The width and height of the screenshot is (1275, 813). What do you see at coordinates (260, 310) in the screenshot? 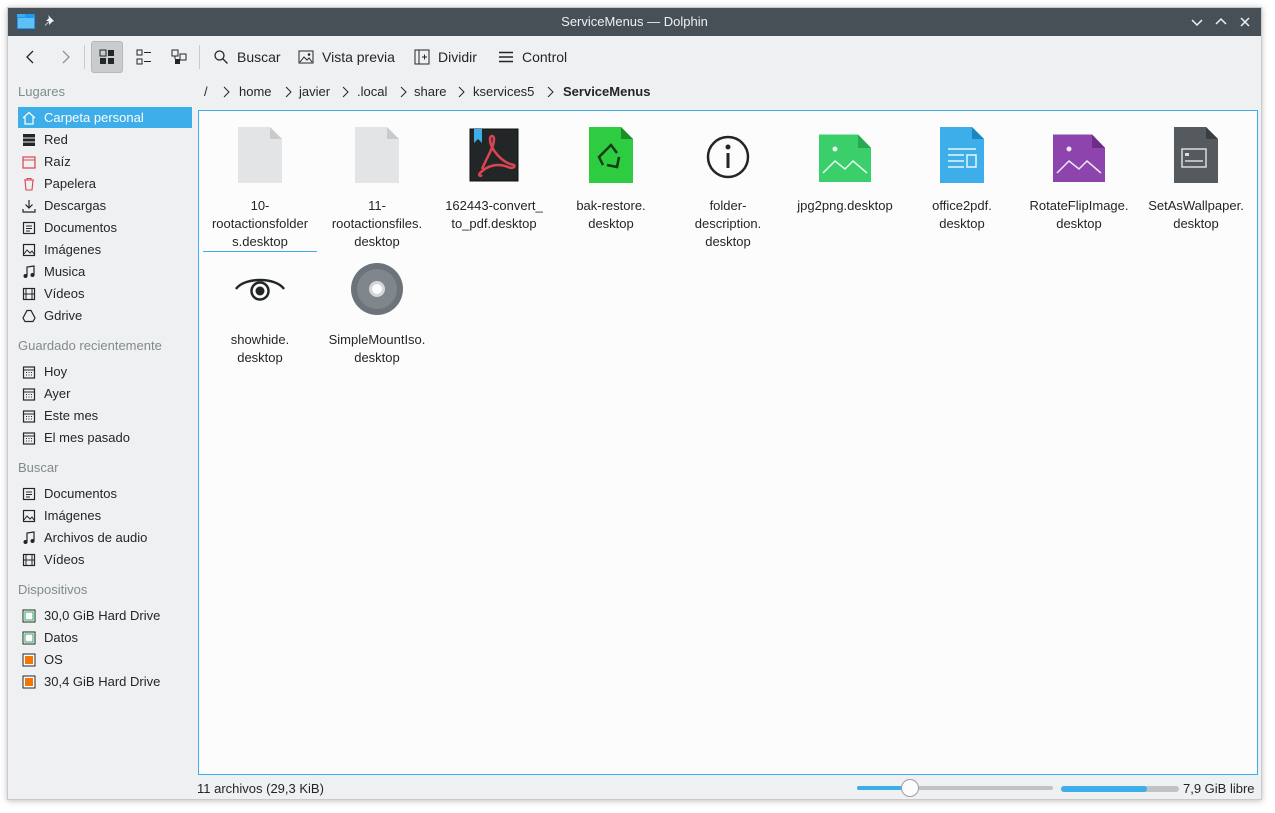
I see `file-item: showhide. desktop` at bounding box center [260, 310].